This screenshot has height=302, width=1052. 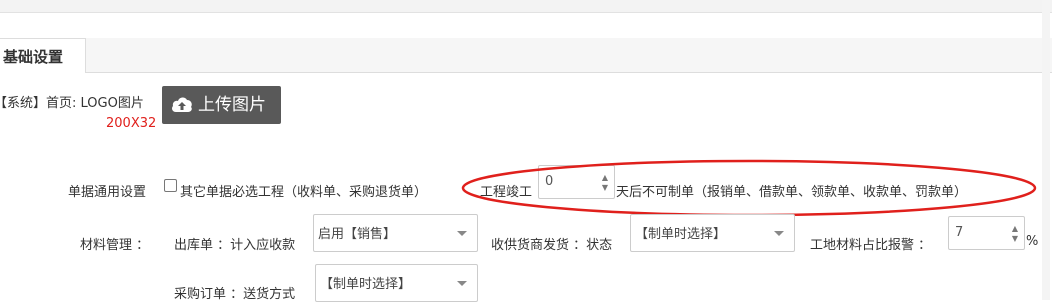 What do you see at coordinates (107, 192) in the screenshot?
I see `doc-settings-label: 单据通用设置` at bounding box center [107, 192].